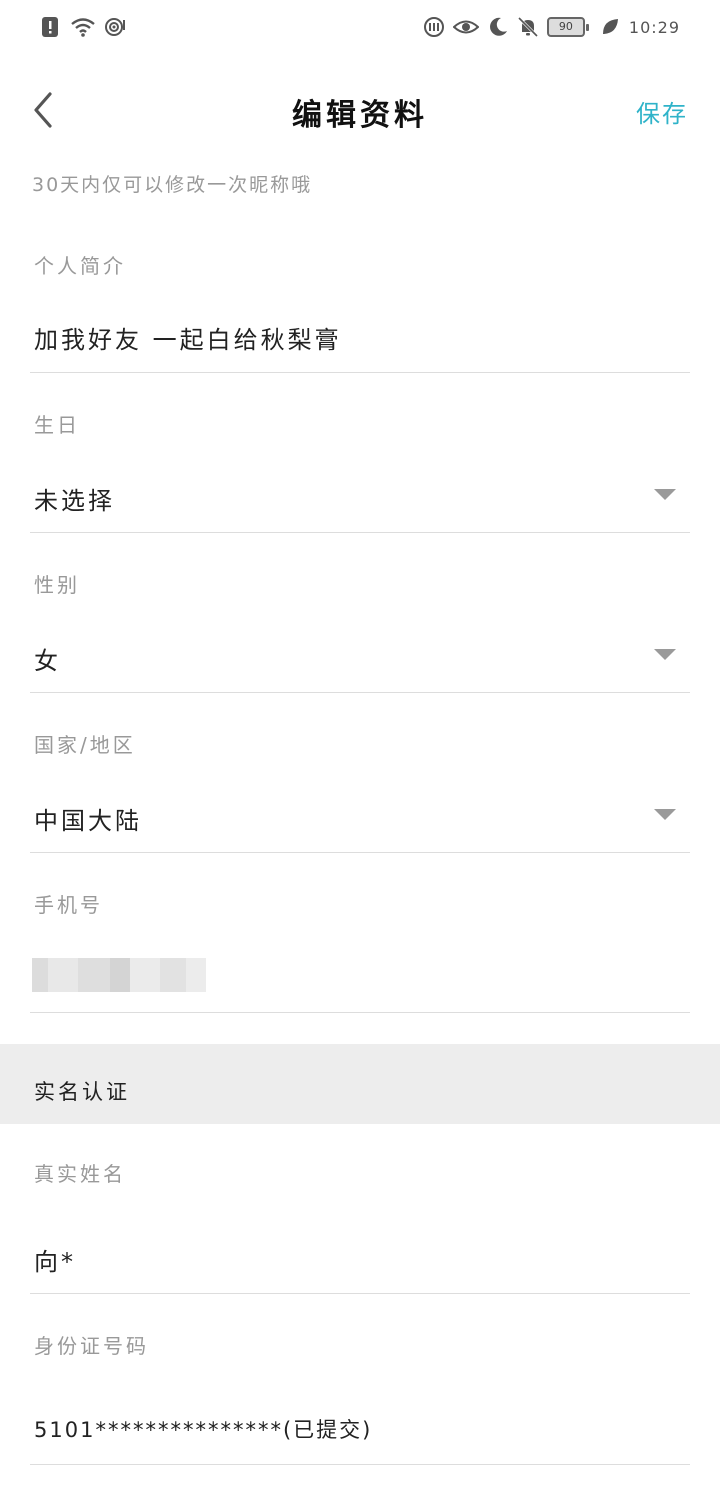 The image size is (720, 1496). I want to click on phone-redacted-value, so click(122, 975).